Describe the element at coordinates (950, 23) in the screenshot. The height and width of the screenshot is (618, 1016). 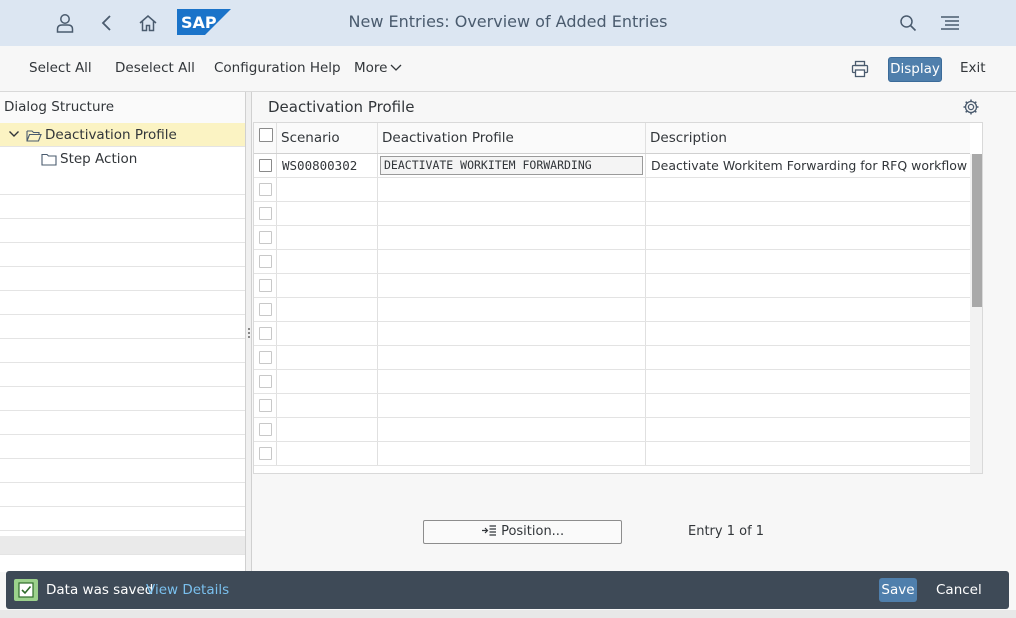
I see `menu-icon` at that location.